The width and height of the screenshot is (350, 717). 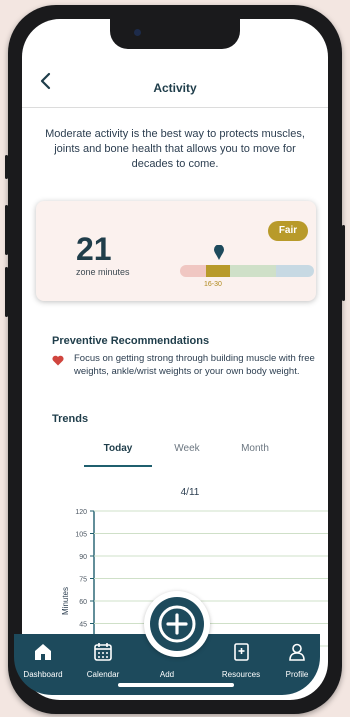 What do you see at coordinates (131, 341) in the screenshot?
I see `recommendations-title: Preventive Recommendations` at bounding box center [131, 341].